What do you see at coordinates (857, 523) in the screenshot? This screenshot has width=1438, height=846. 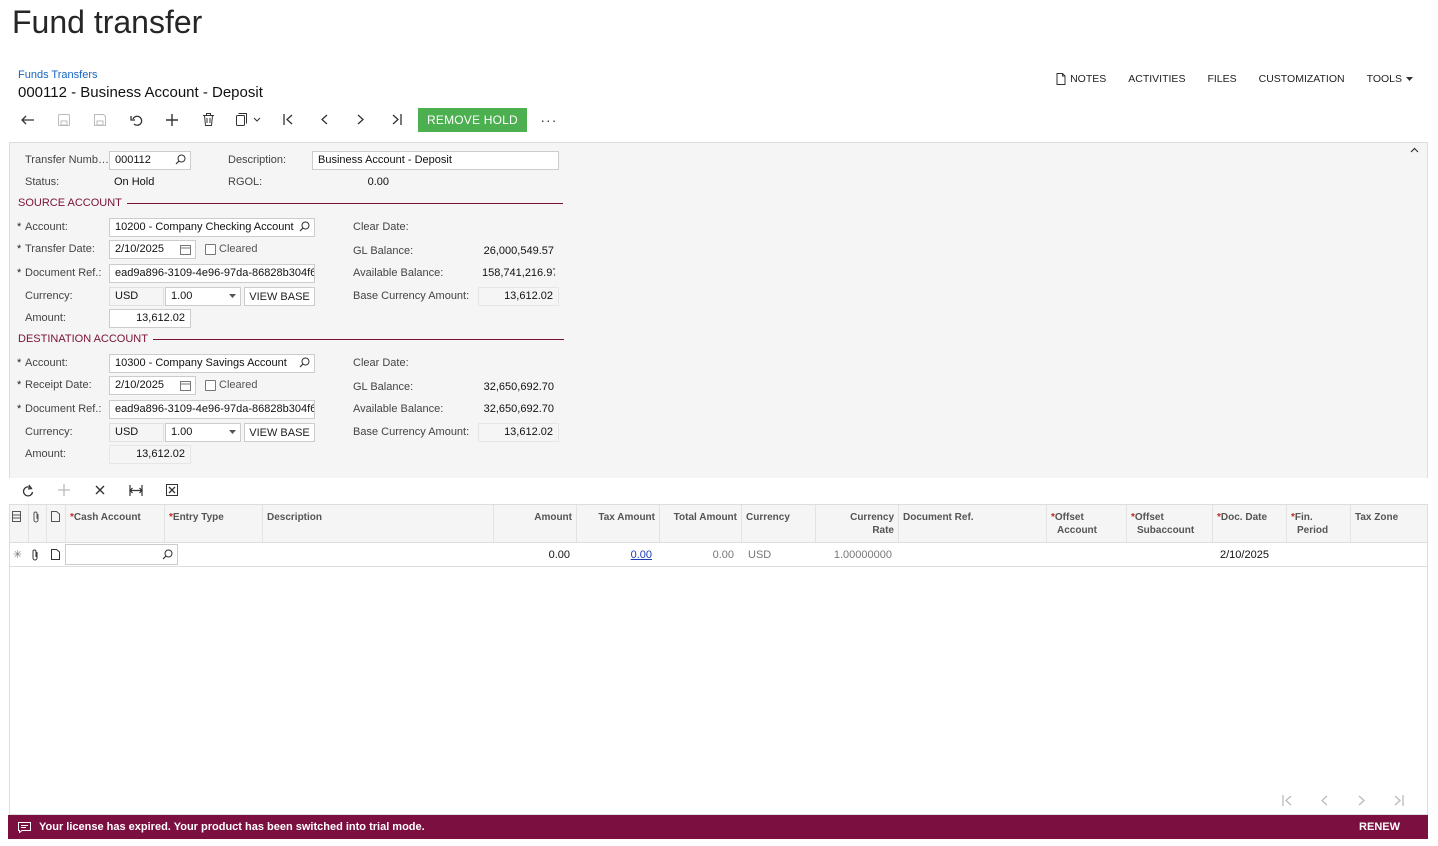 I see `column-currency-rate: Currency Rate` at bounding box center [857, 523].